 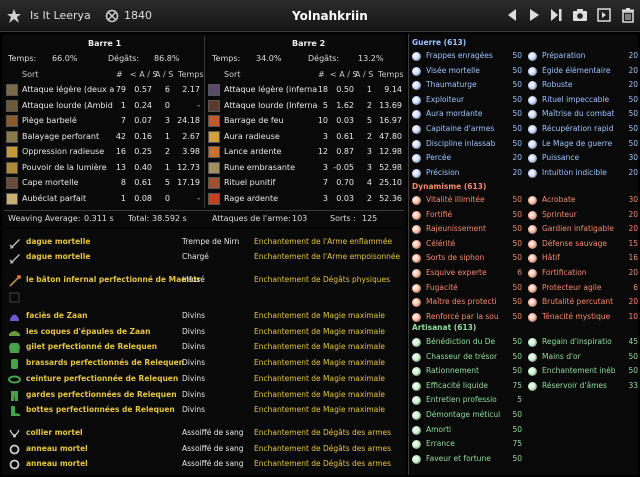 I want to click on champion-points-value: 1840, so click(x=138, y=15).